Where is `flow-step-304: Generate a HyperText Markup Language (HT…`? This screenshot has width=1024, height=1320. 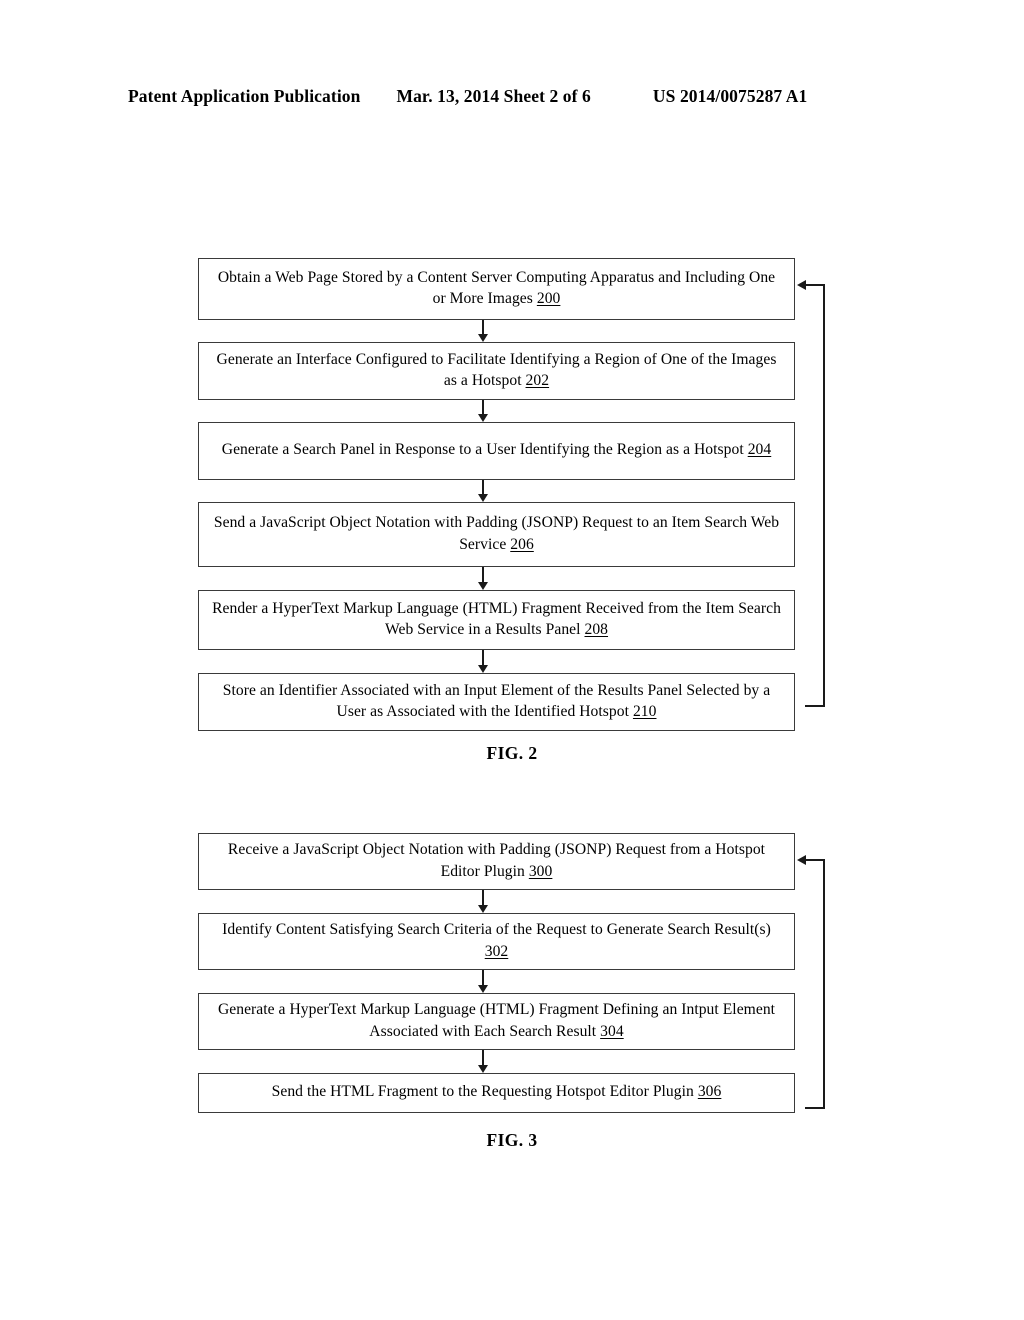
flow-step-304: Generate a HyperText Markup Language (HT… is located at coordinates (496, 1021).